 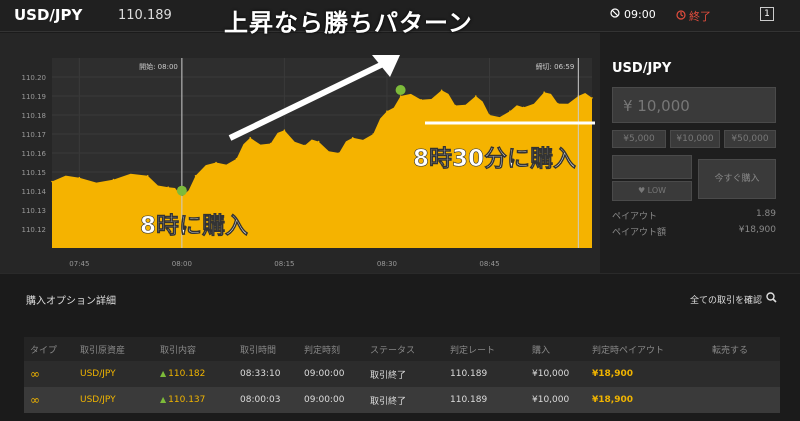 What do you see at coordinates (387, 264) in the screenshot?
I see `x-tick-label: 08:30` at bounding box center [387, 264].